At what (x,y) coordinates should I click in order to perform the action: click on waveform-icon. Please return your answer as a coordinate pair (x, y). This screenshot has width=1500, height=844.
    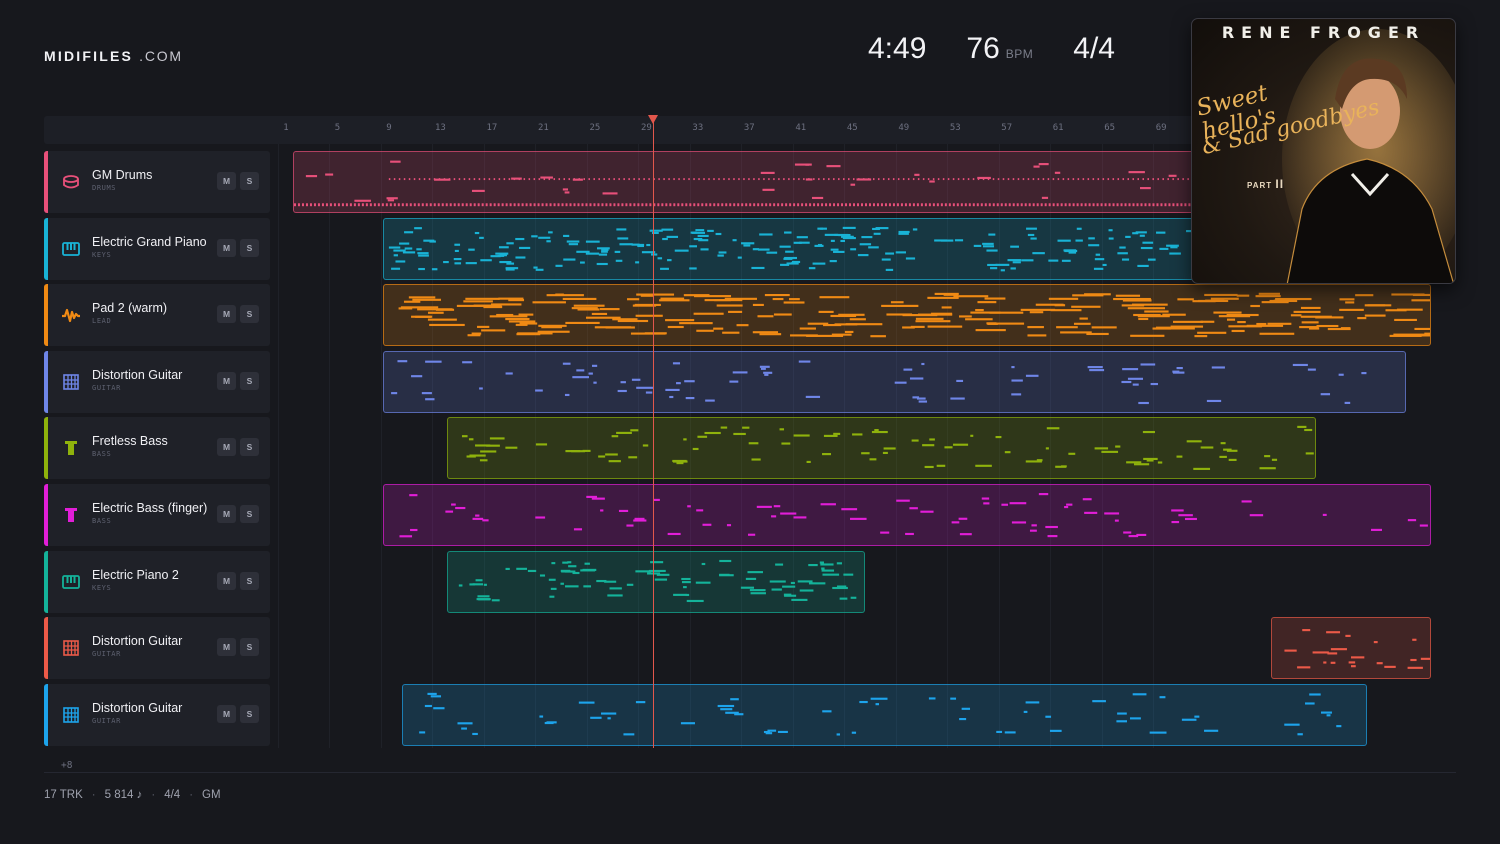
    Looking at the image, I should click on (71, 315).